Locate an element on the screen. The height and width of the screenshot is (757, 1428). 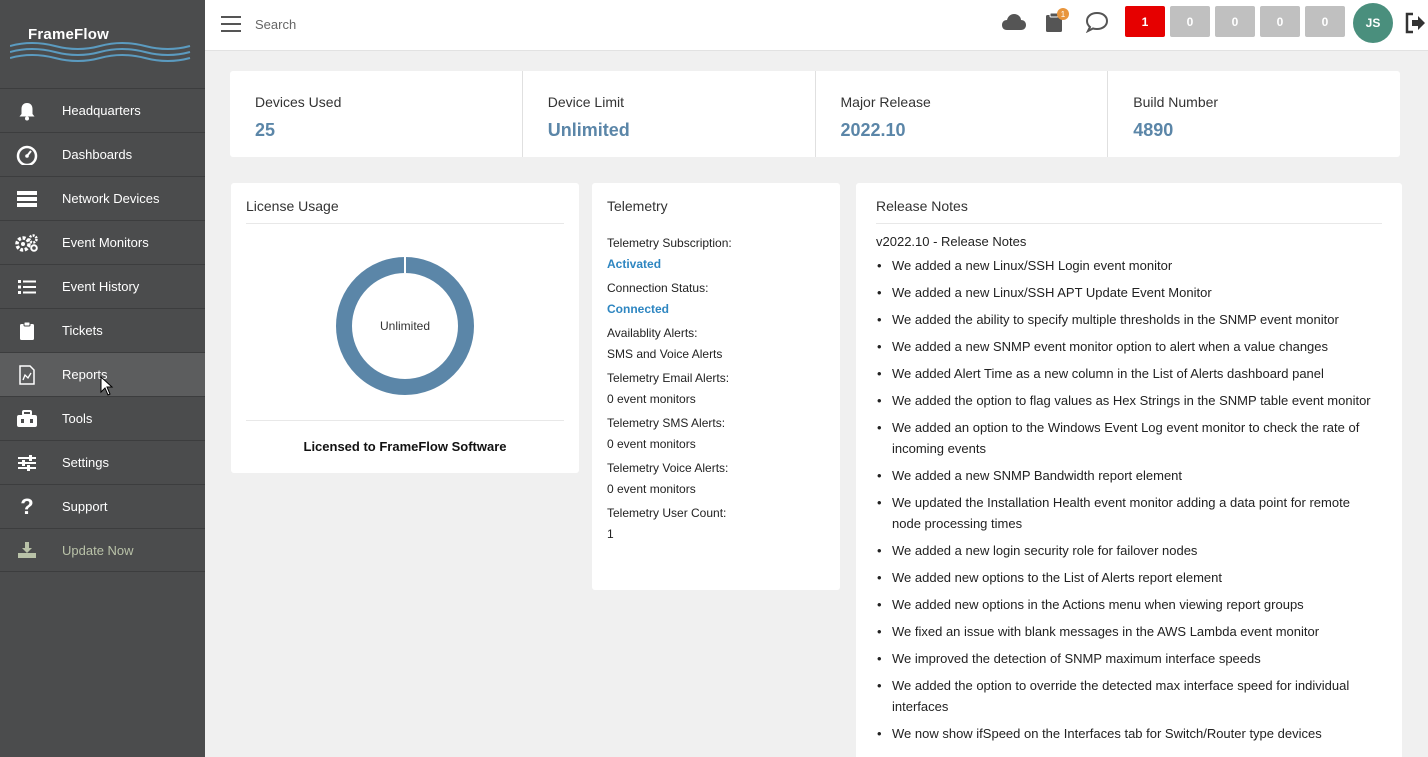
telemetry-value: Connected is located at coordinates (638, 309).